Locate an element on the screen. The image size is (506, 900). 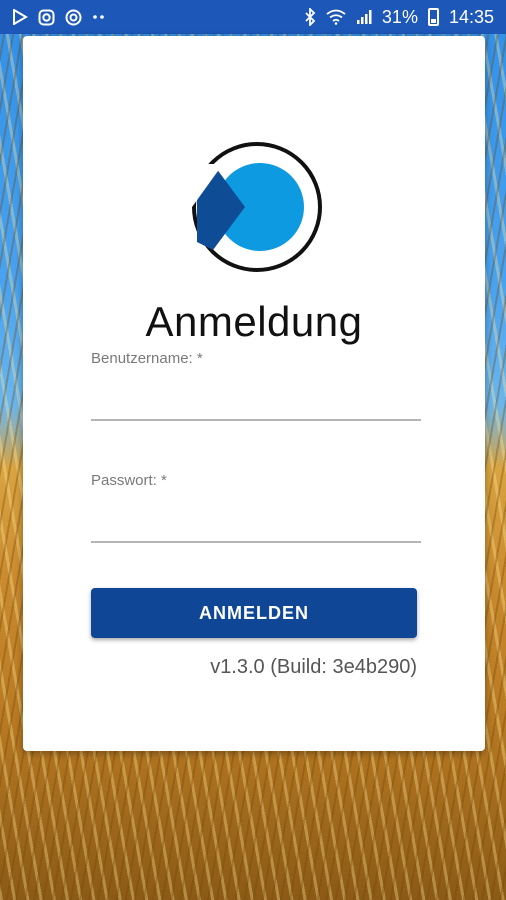
password-field-group: Passwort: * is located at coordinates (256, 507).